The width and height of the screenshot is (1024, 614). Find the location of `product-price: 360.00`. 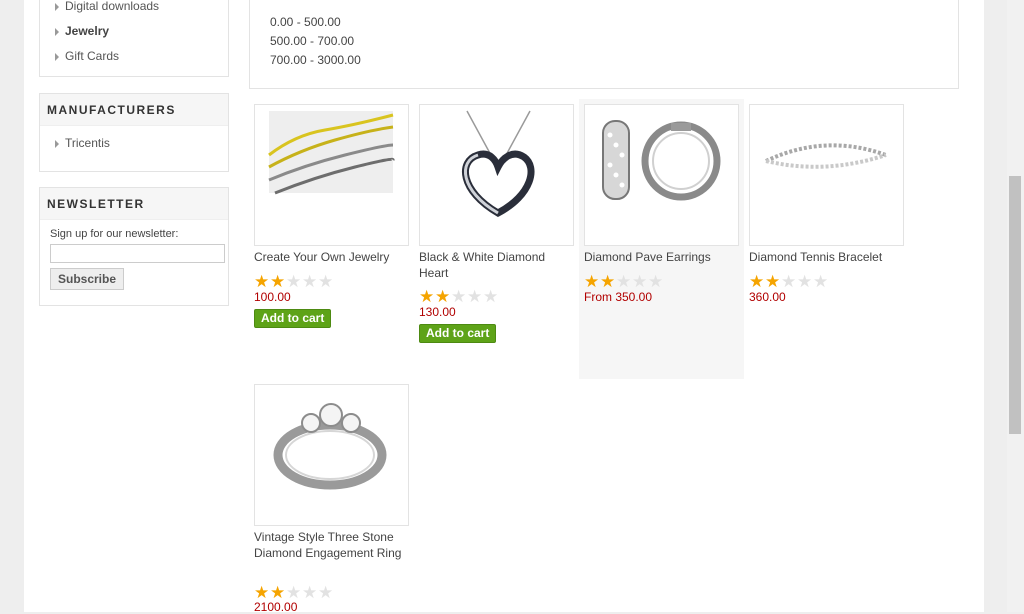

product-price: 360.00 is located at coordinates (767, 297).